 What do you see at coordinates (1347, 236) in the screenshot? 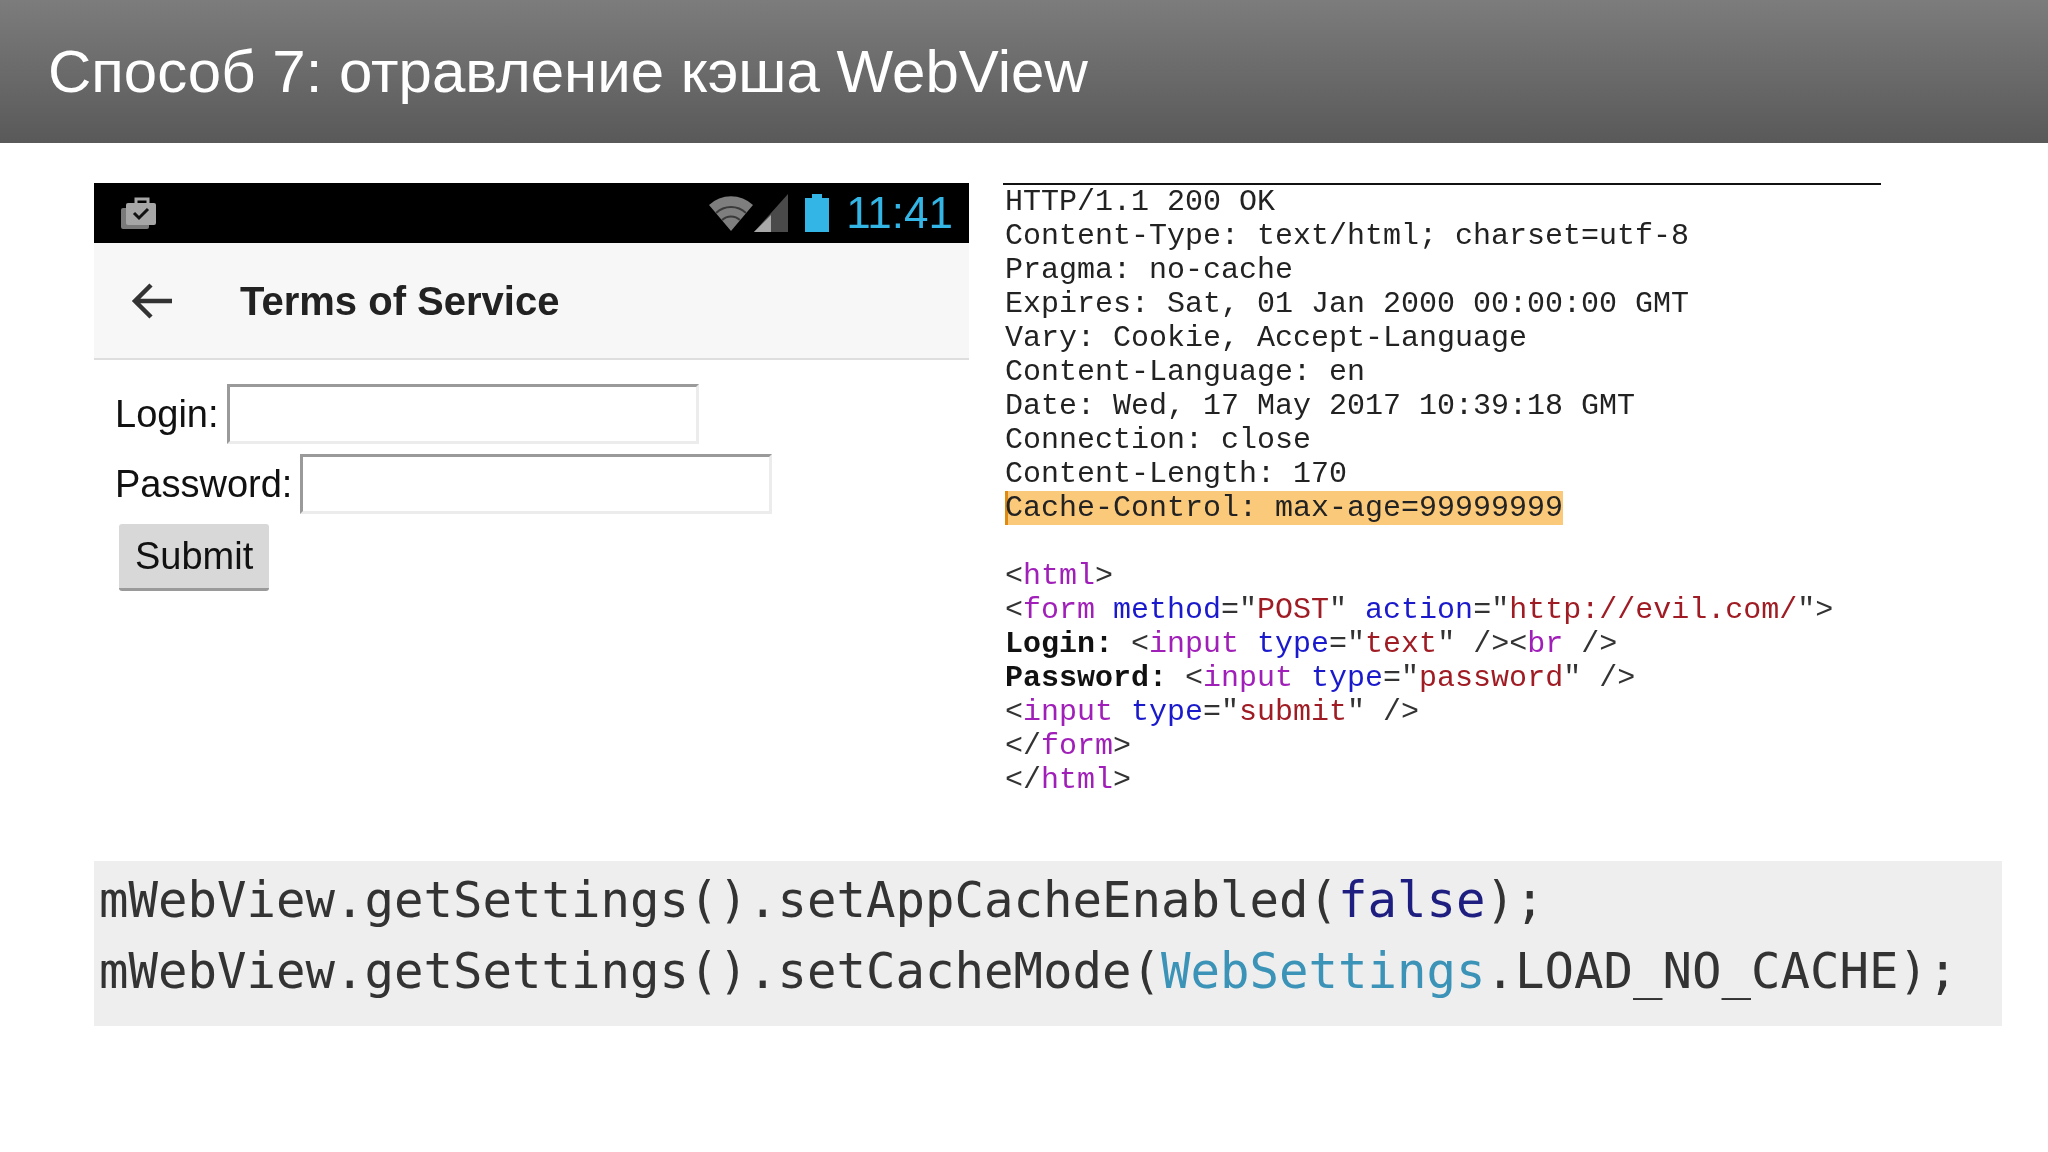
I see `header-line: Content-Type: text/html; charset=utf-8` at bounding box center [1347, 236].